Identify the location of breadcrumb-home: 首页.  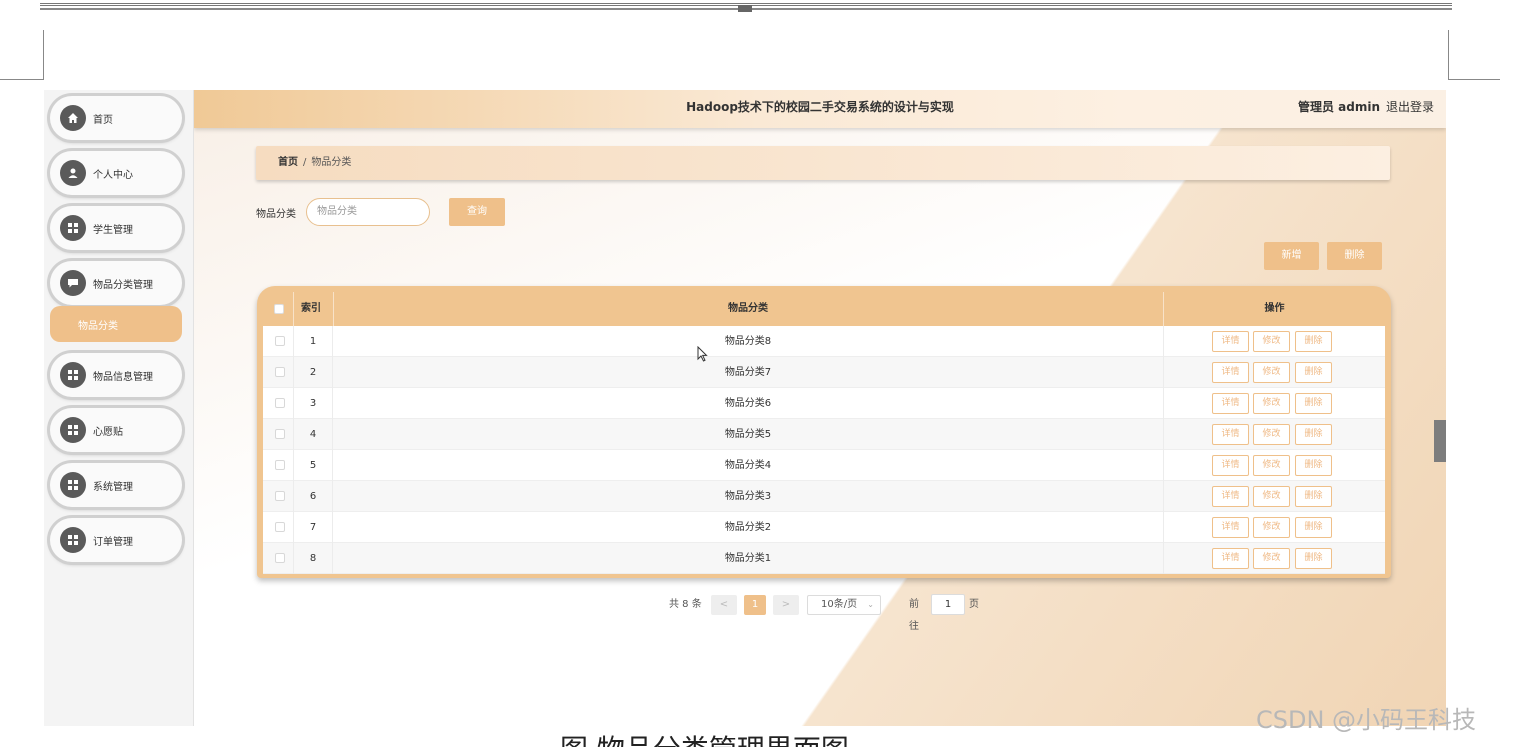
(288, 162).